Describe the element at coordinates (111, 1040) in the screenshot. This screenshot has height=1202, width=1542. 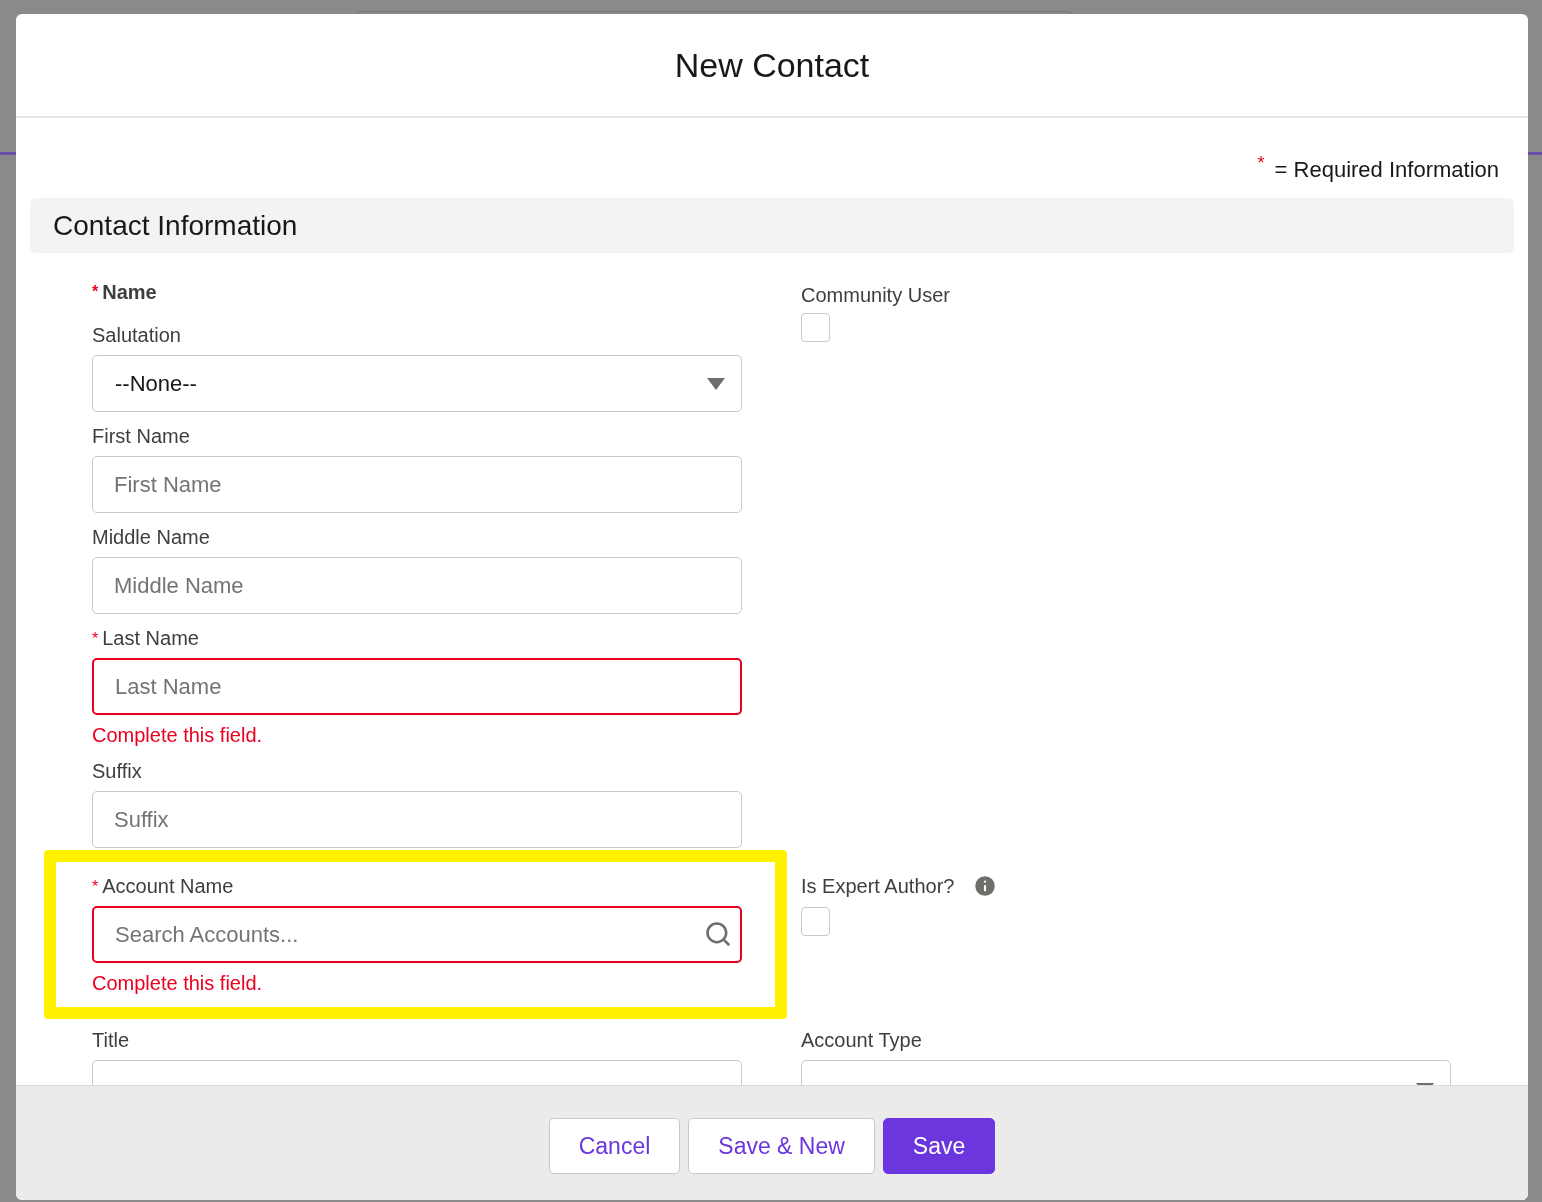
I see `field-label: Title` at that location.